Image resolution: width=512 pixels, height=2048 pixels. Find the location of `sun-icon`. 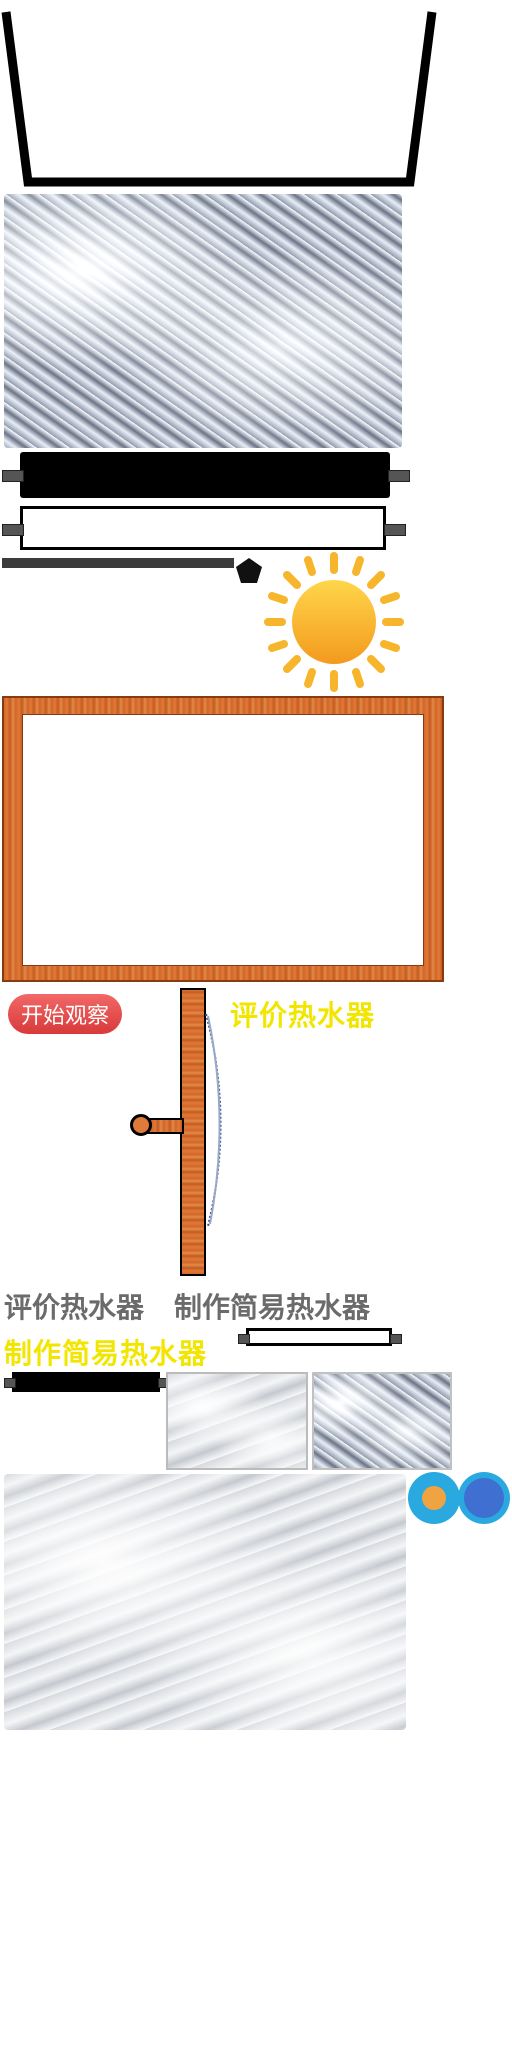

sun-icon is located at coordinates (334, 622).